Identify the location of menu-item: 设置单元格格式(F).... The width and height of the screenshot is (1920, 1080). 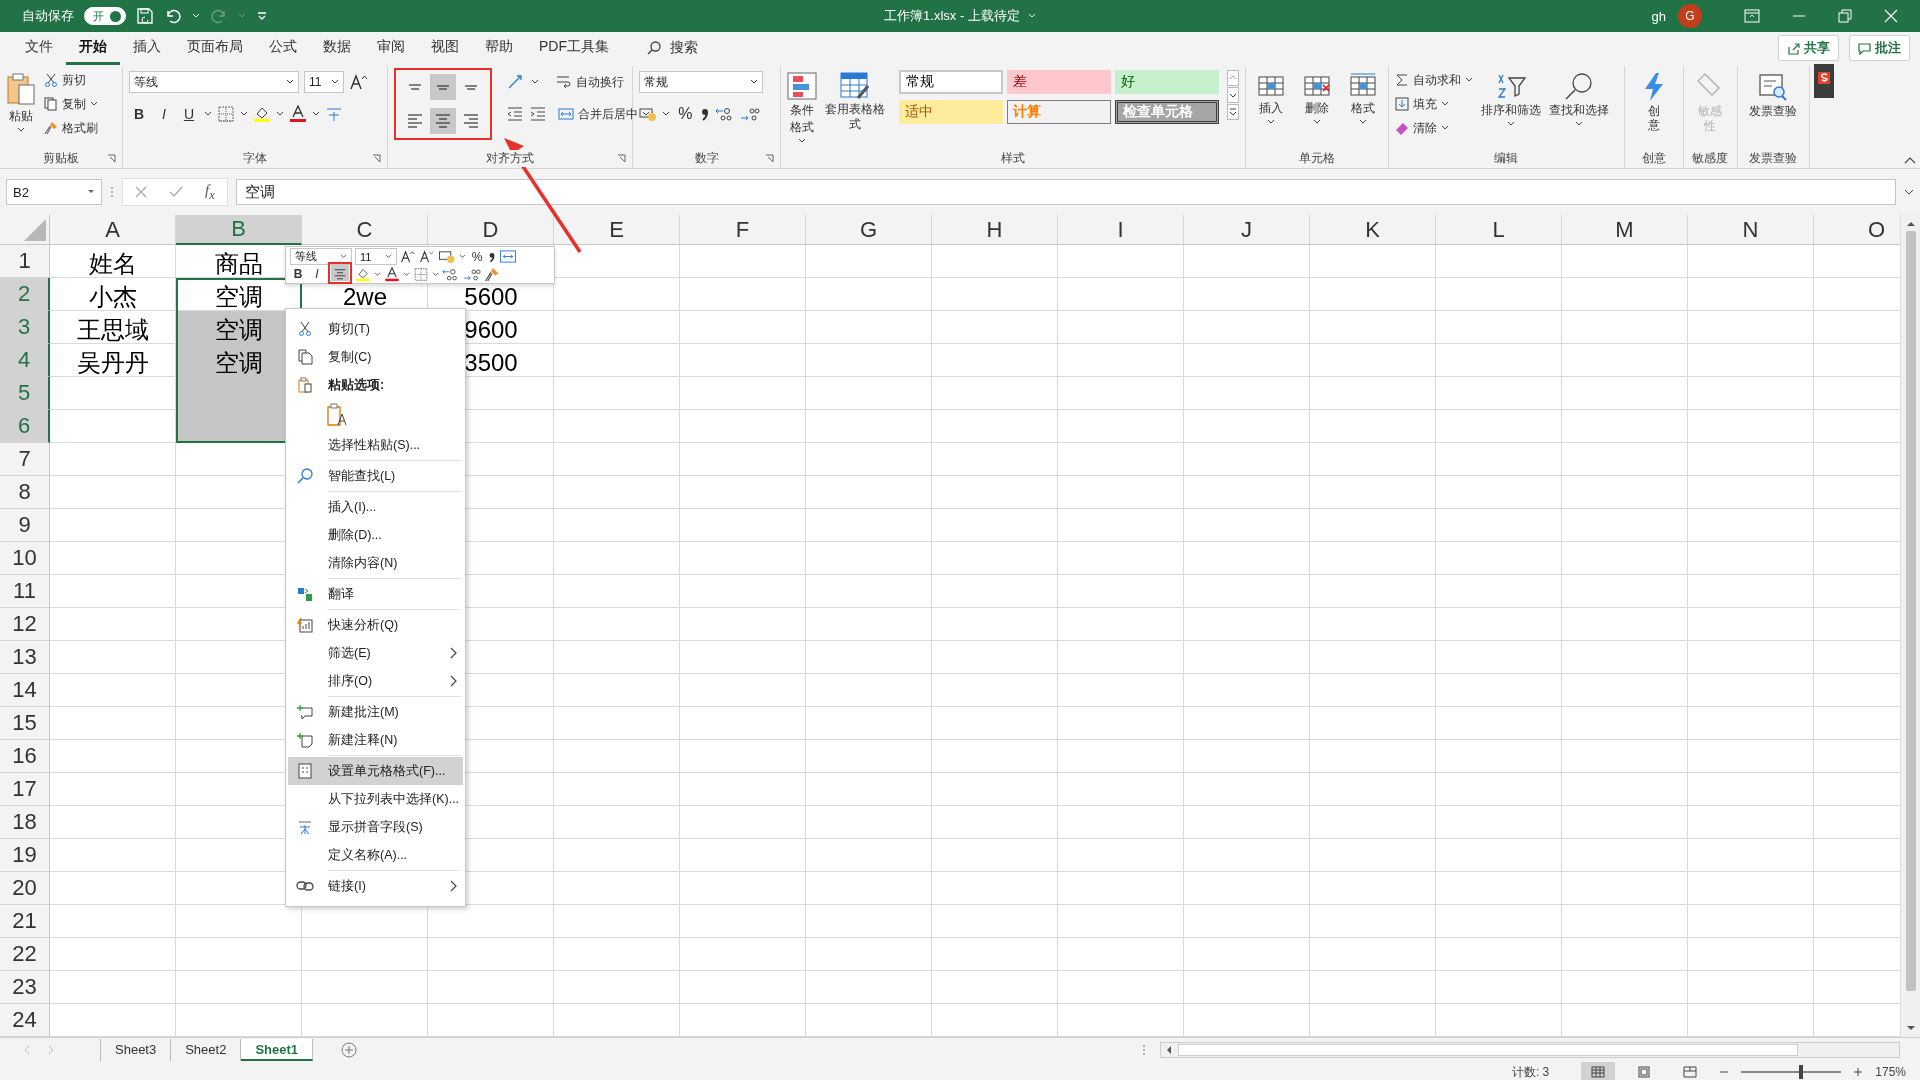
(375, 771).